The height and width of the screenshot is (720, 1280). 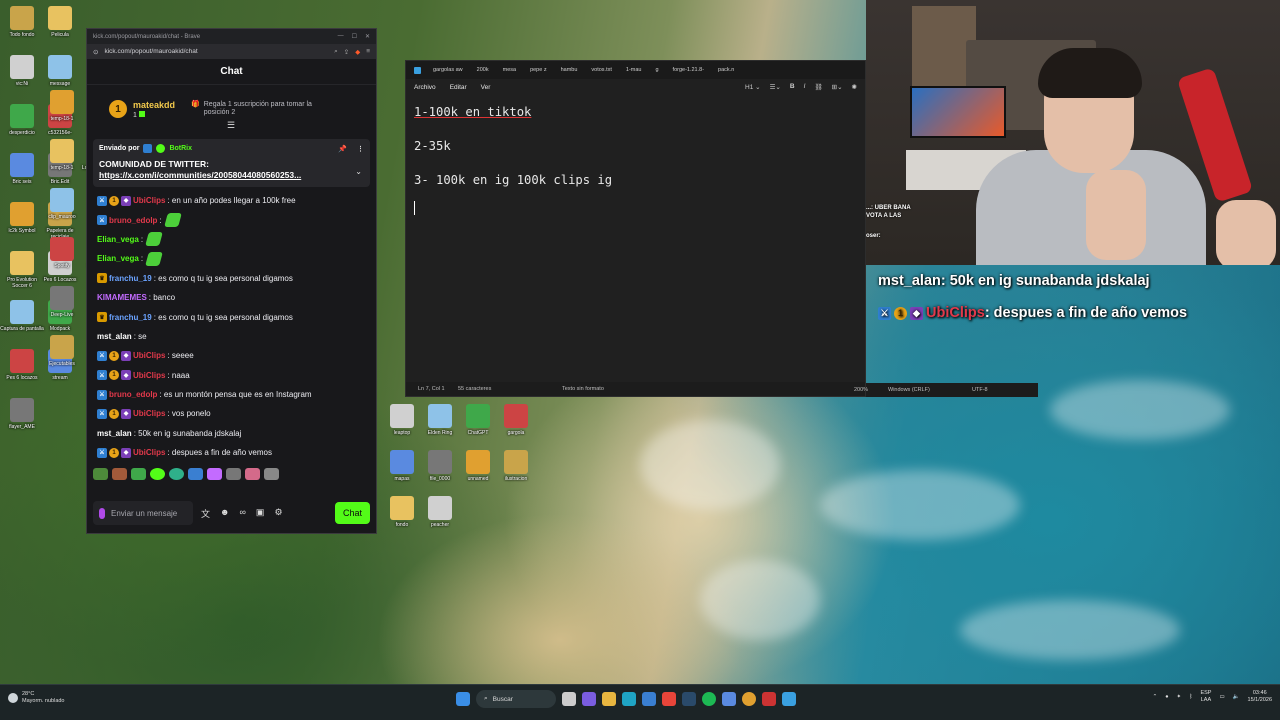 What do you see at coordinates (336, 52) in the screenshot?
I see `zoom-icon: ⌕` at bounding box center [336, 52].